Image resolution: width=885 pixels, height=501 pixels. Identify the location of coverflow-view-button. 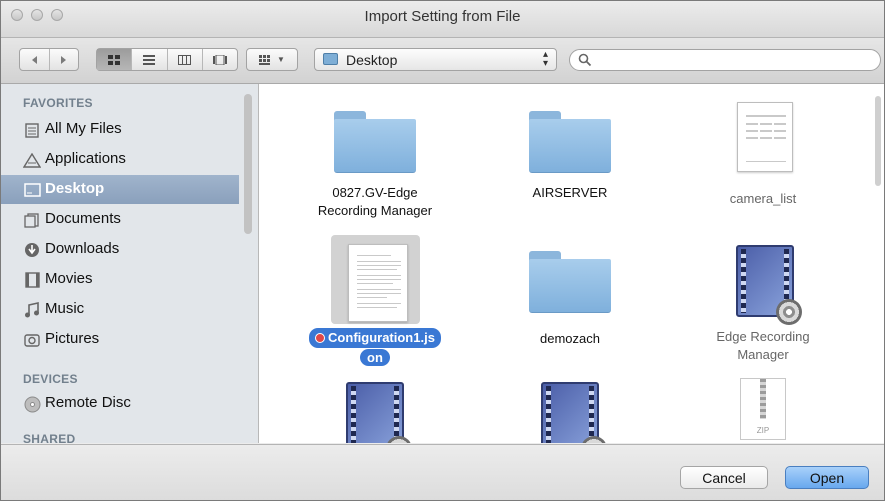
(219, 59).